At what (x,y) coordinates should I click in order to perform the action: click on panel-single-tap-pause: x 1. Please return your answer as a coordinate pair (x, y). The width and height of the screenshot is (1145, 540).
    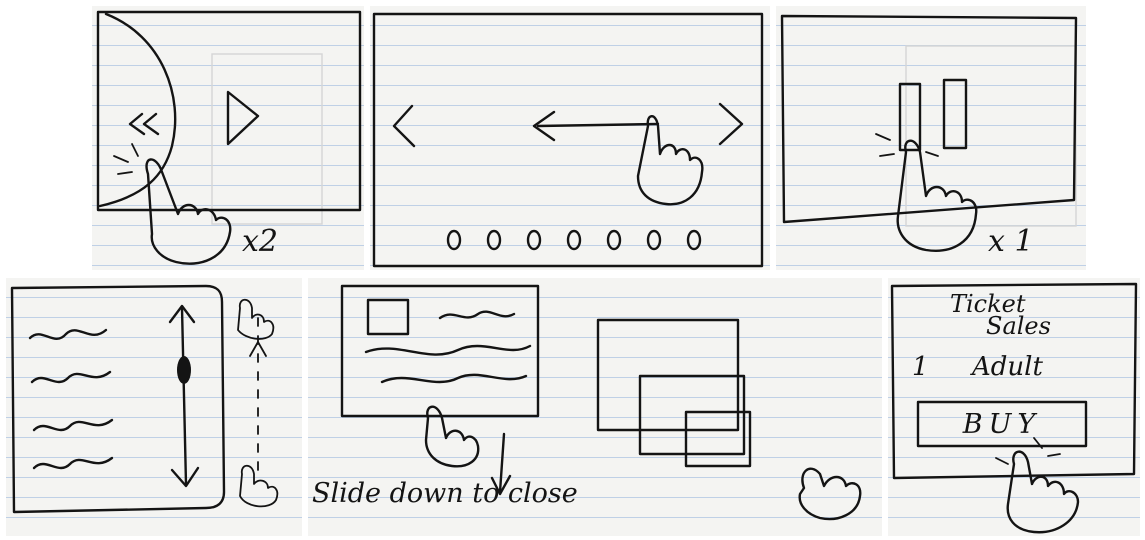
    Looking at the image, I should click on (931, 138).